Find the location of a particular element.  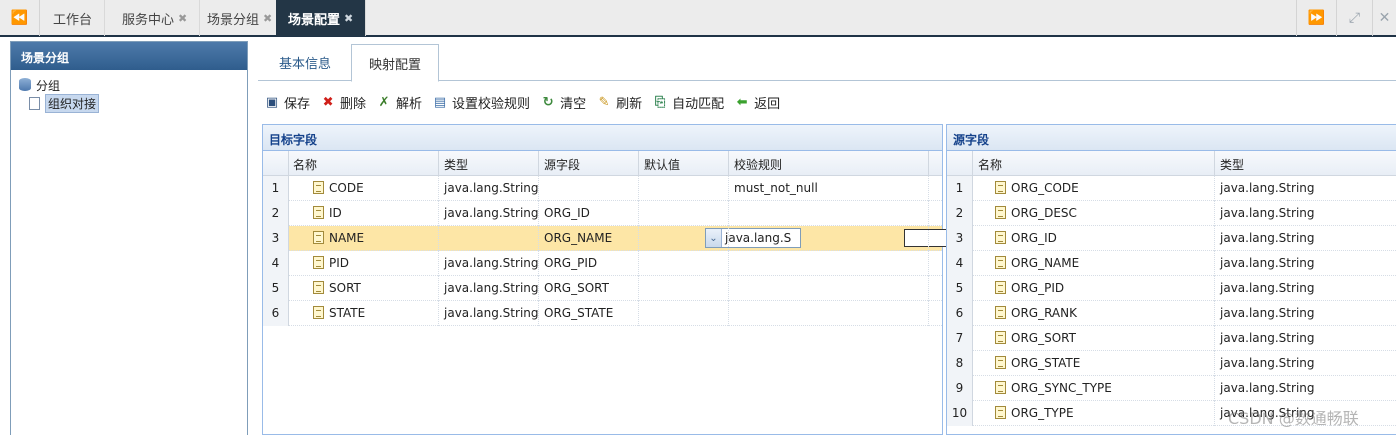

cell-name: ORG_CODE is located at coordinates (1094, 188).